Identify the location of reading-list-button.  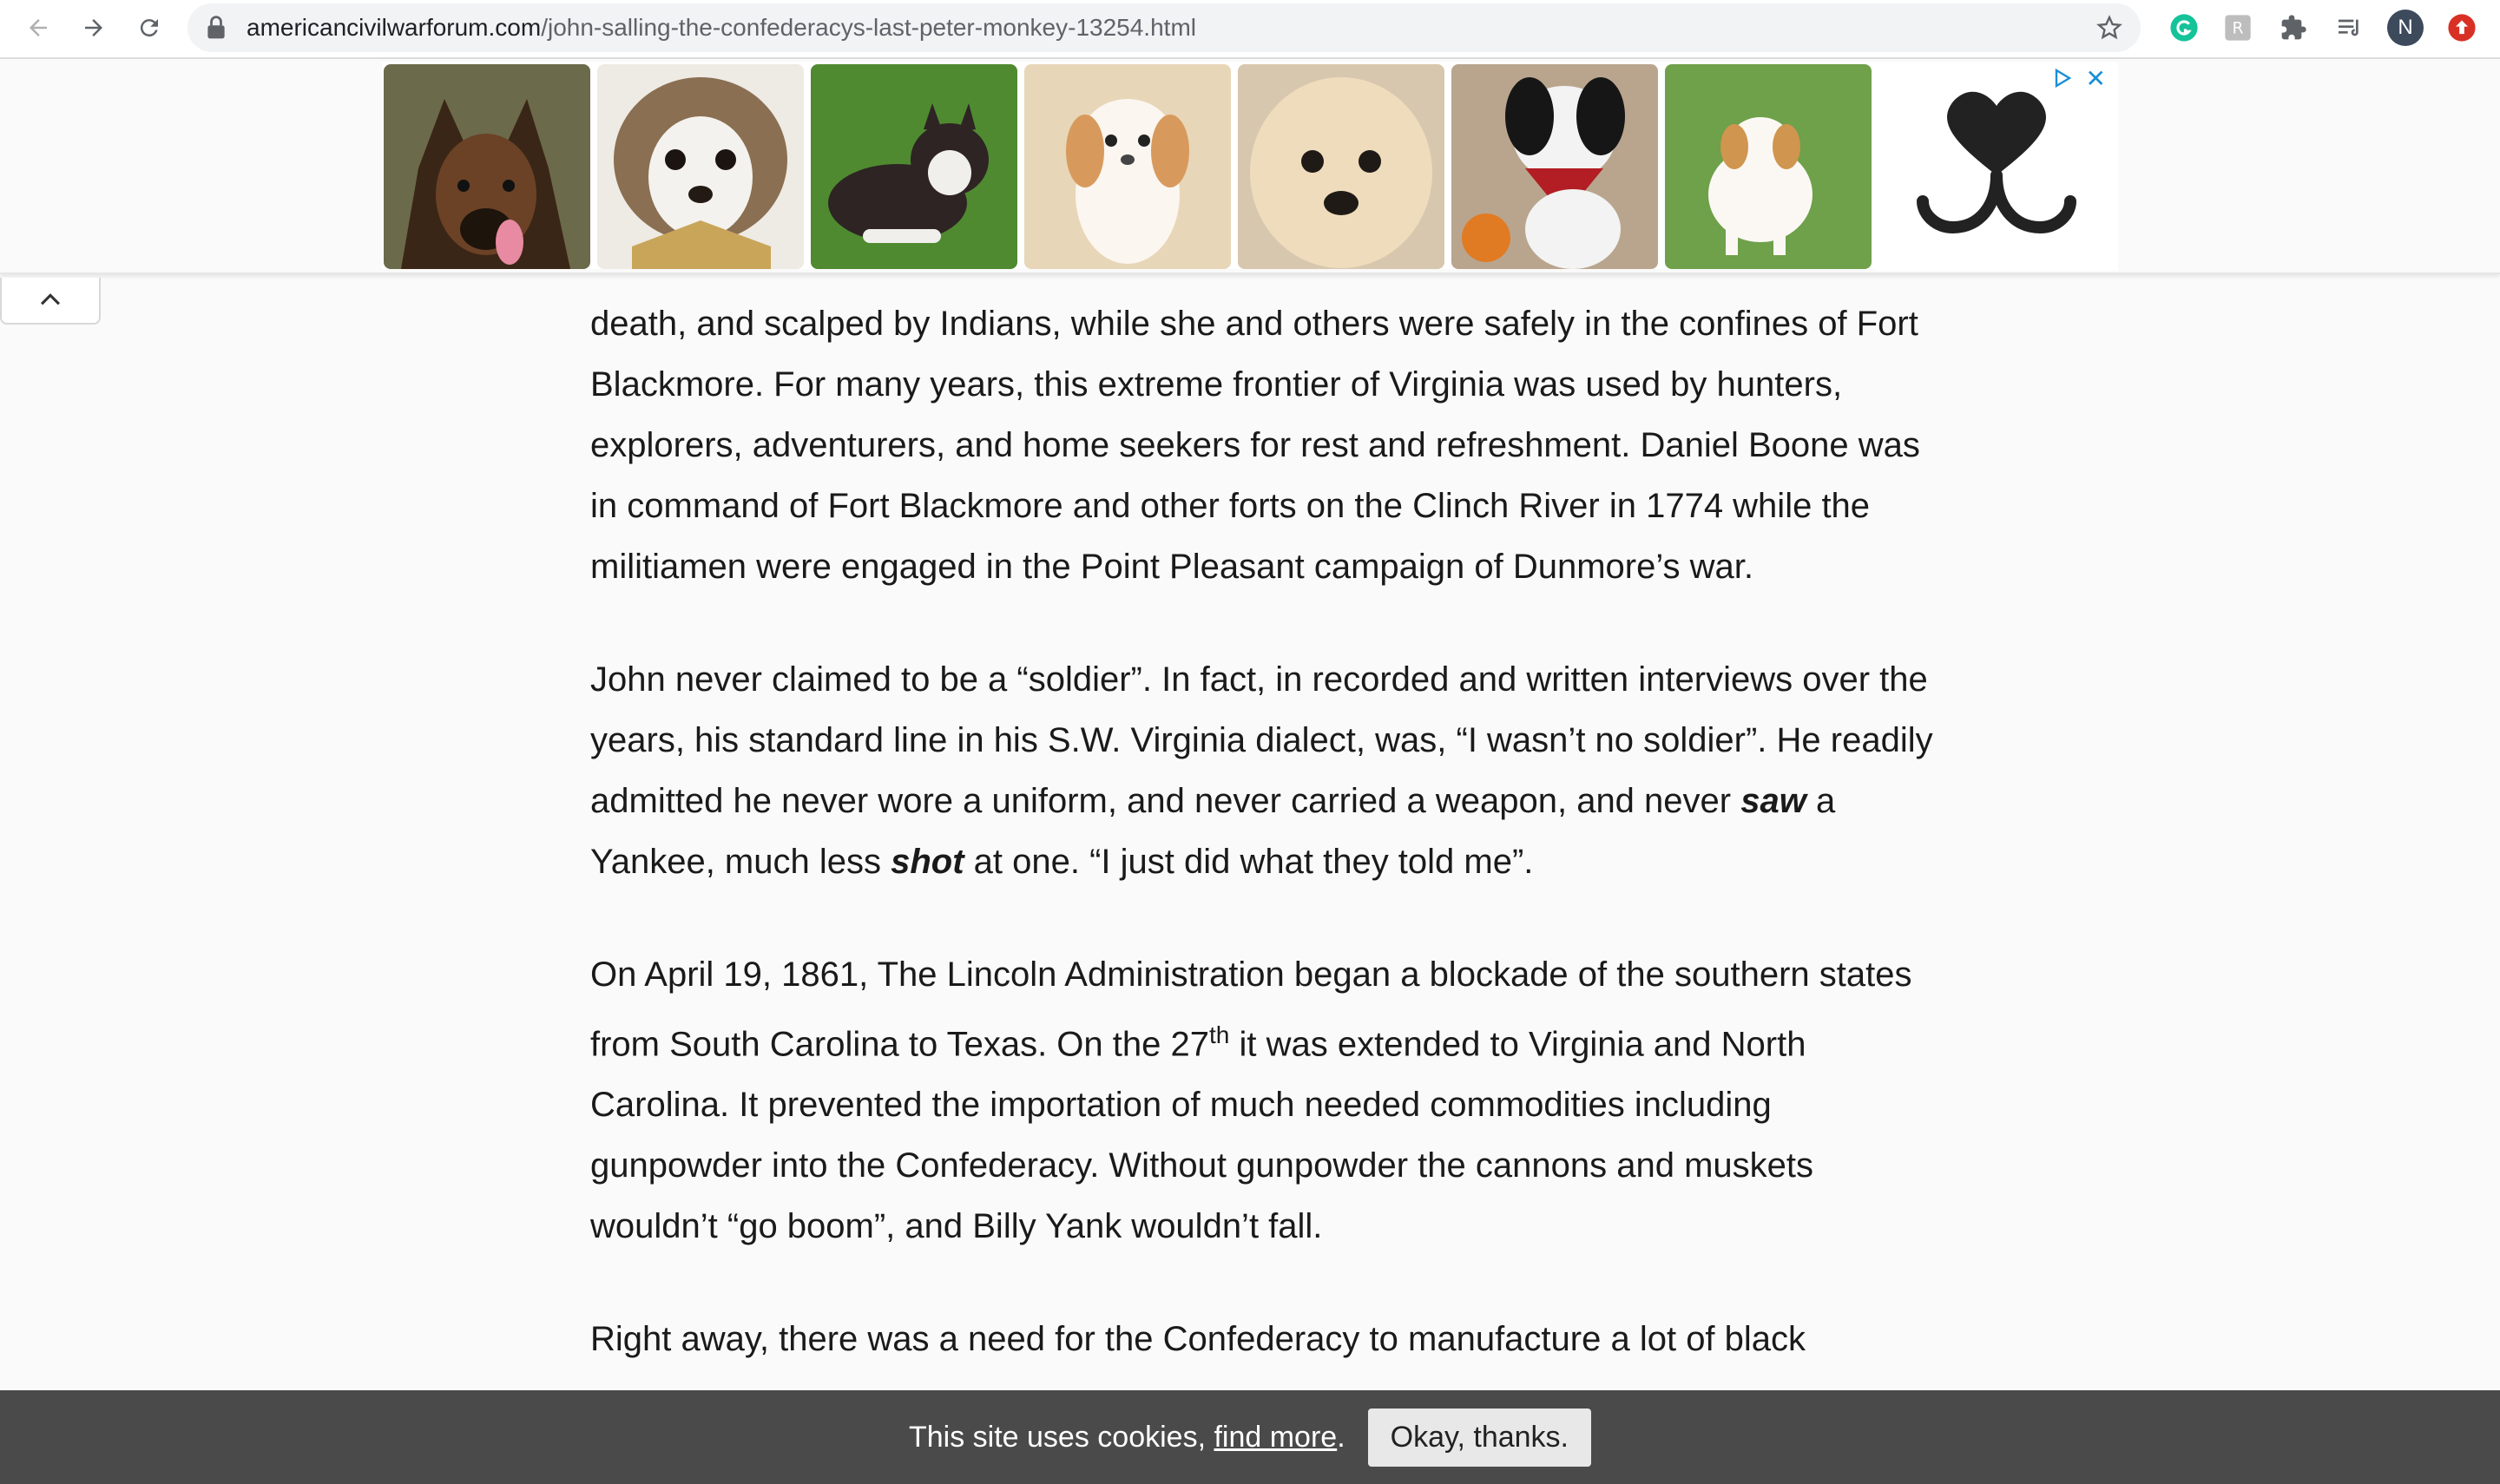
(2349, 28).